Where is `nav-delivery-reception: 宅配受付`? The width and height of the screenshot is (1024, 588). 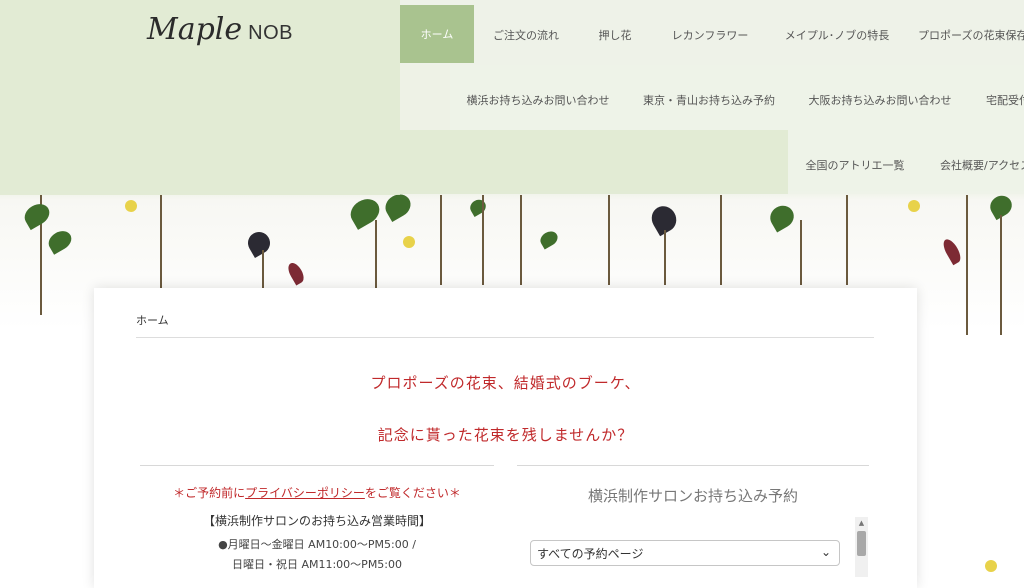 nav-delivery-reception: 宅配受付 is located at coordinates (1005, 100).